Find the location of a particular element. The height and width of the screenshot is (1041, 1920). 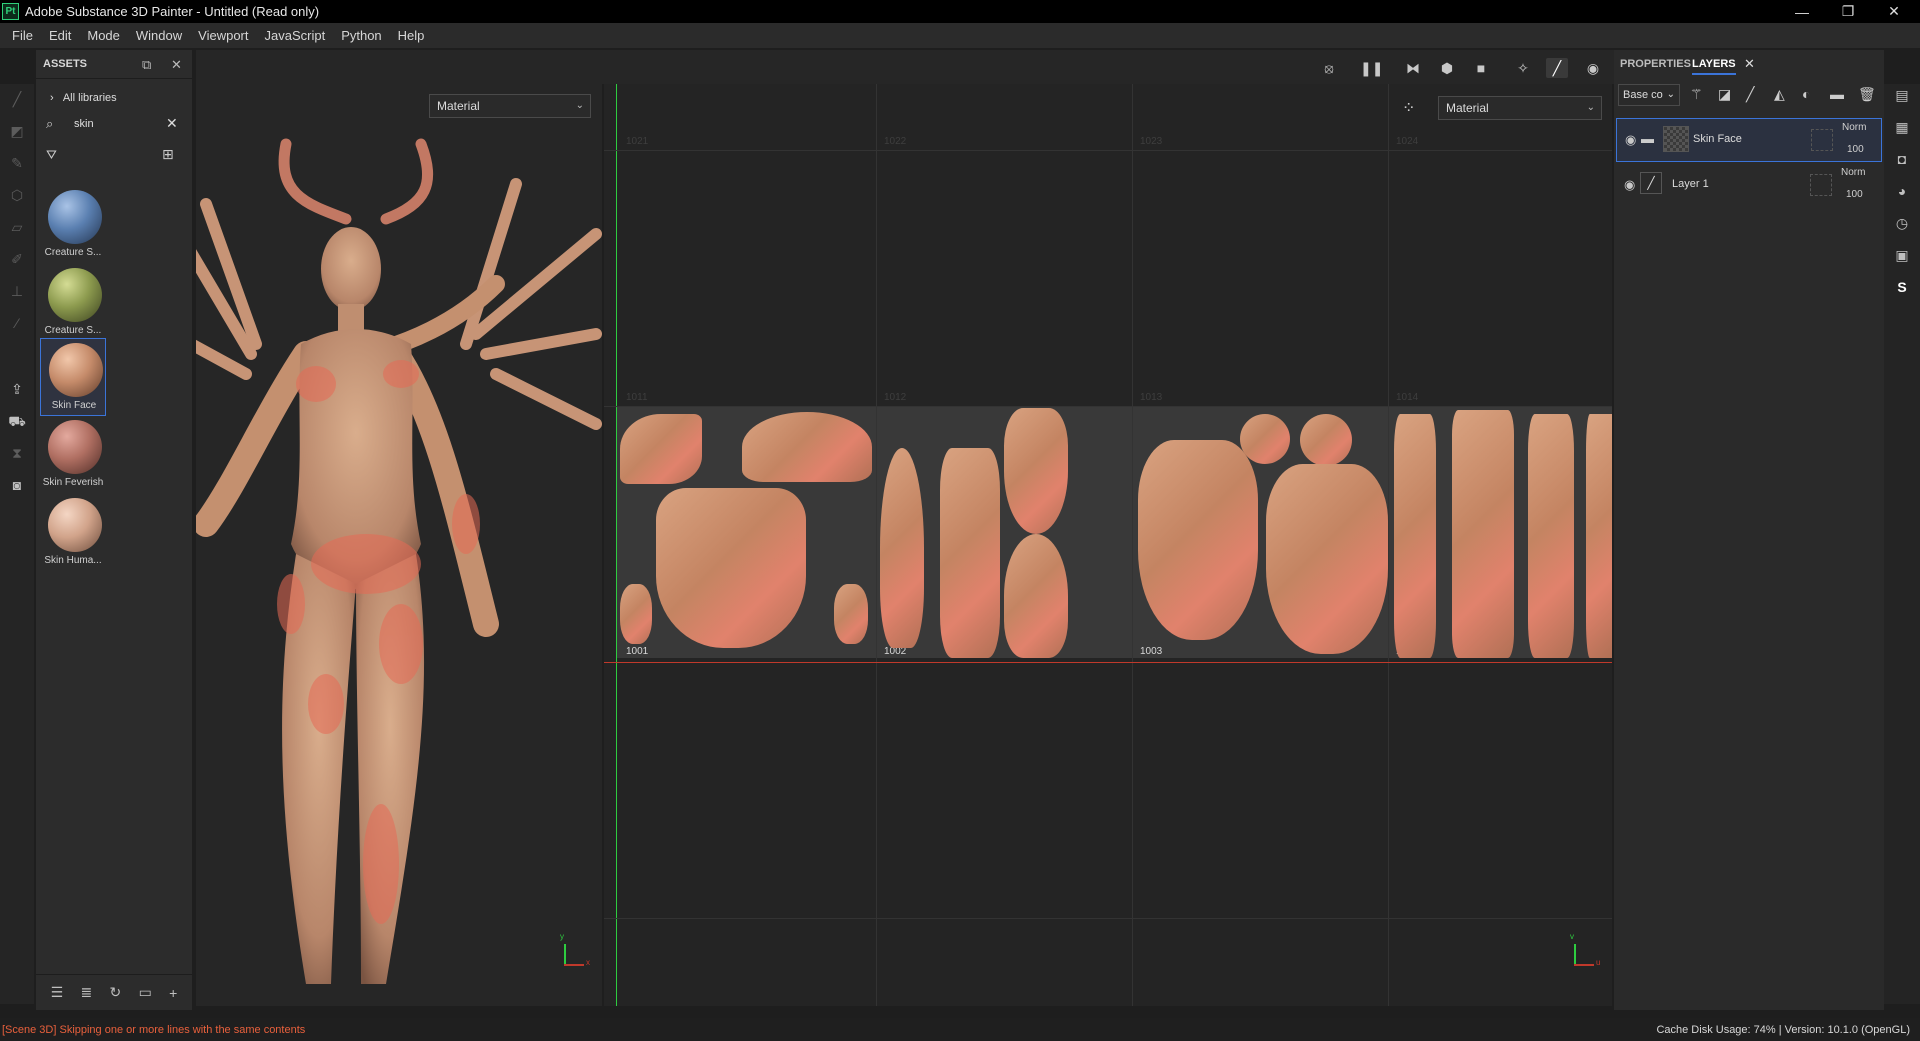

menu-help: Help is located at coordinates (411, 35).